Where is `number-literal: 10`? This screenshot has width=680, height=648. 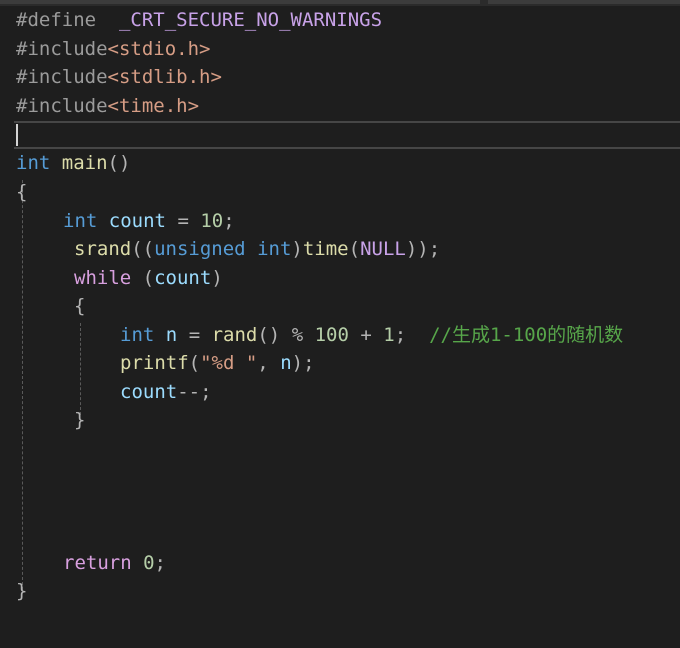 number-literal: 10 is located at coordinates (212, 221).